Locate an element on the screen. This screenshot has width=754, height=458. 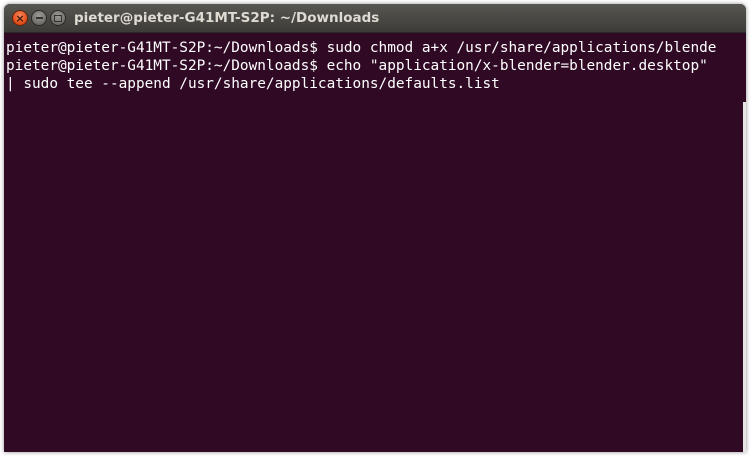
window-controls: × is located at coordinates (39, 18).